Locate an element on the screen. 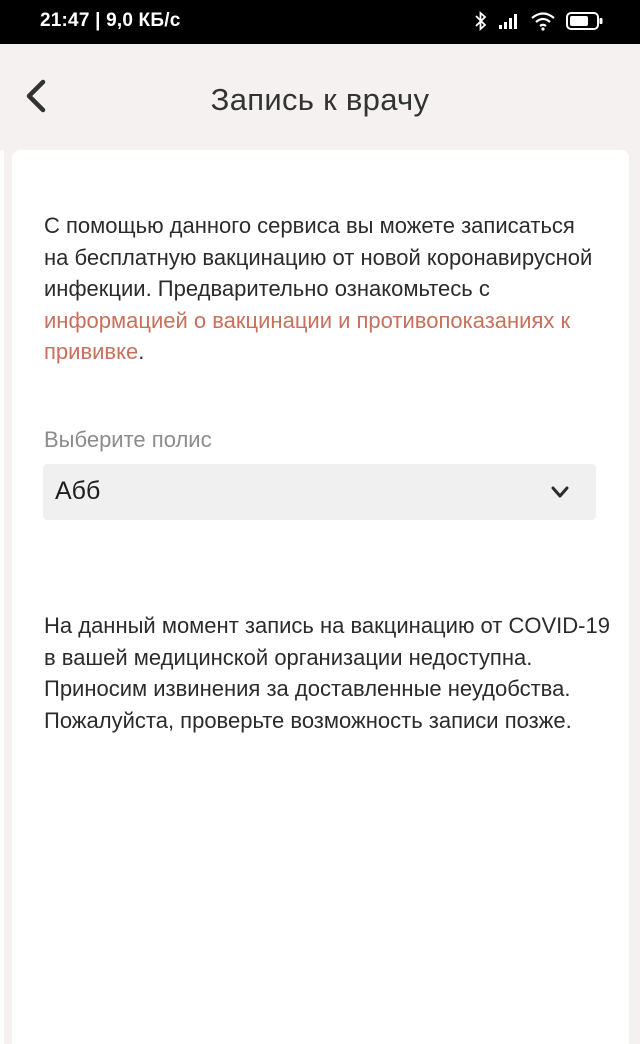  status-time: 21:47 | 9,0 КБ/с is located at coordinates (110, 20).